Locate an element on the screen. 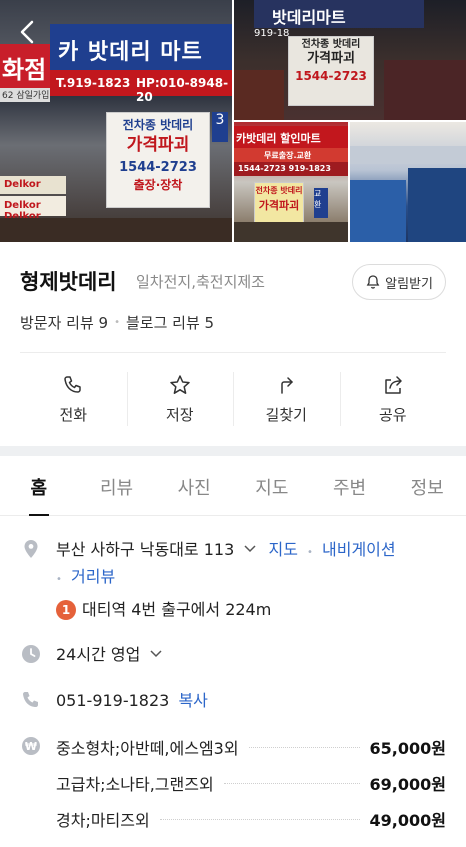 The width and height of the screenshot is (466, 847). store2-banner-line1: 전차종 밧데리 is located at coordinates (279, 190).